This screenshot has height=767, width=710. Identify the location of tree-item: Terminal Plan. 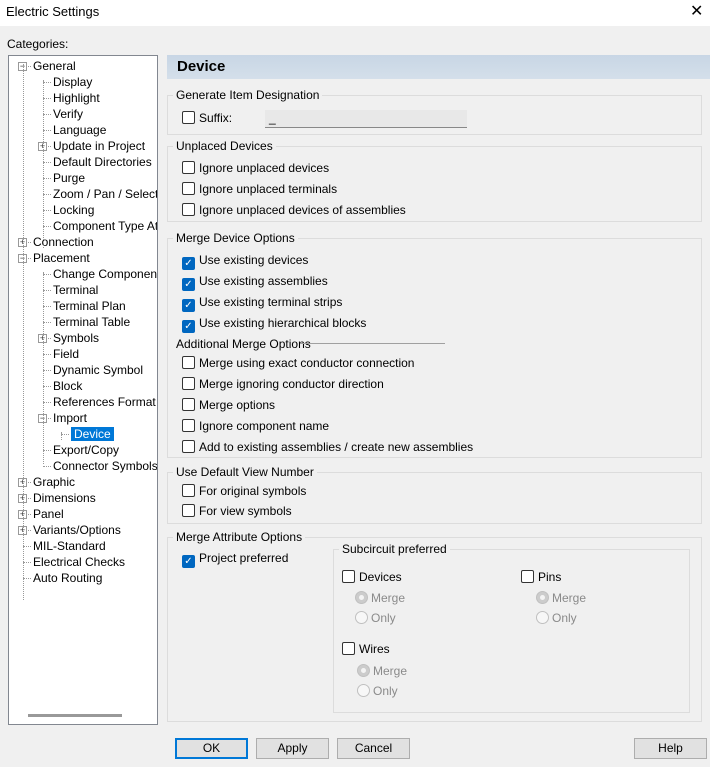
(89, 306).